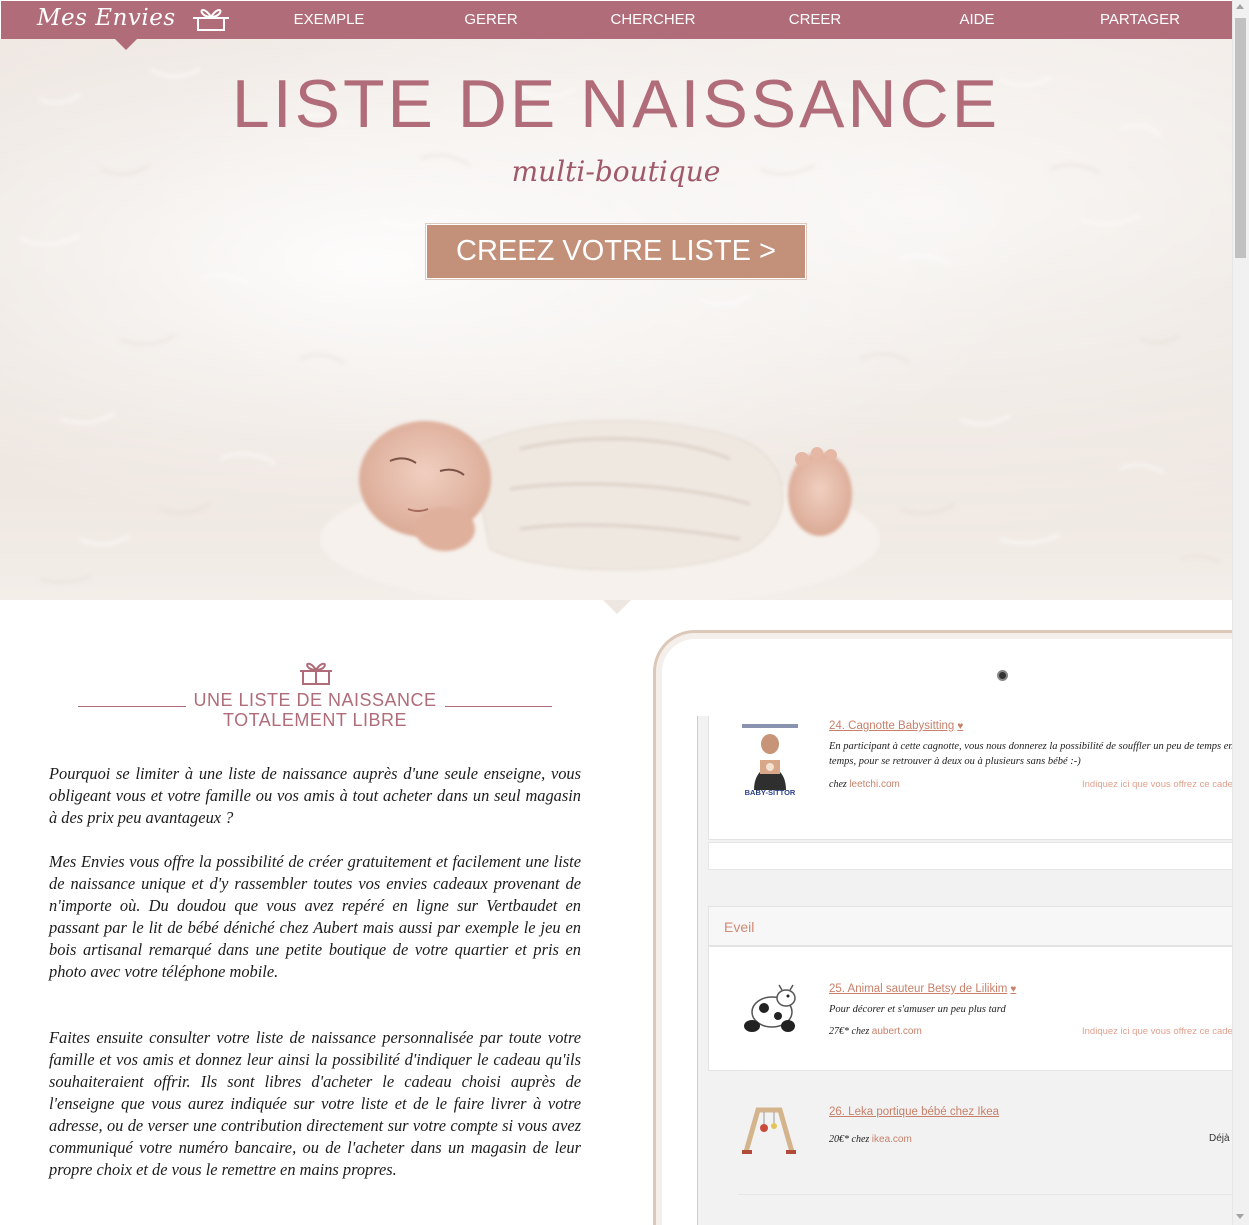 The image size is (1249, 1225). I want to click on item-price: 20€*, so click(839, 1139).